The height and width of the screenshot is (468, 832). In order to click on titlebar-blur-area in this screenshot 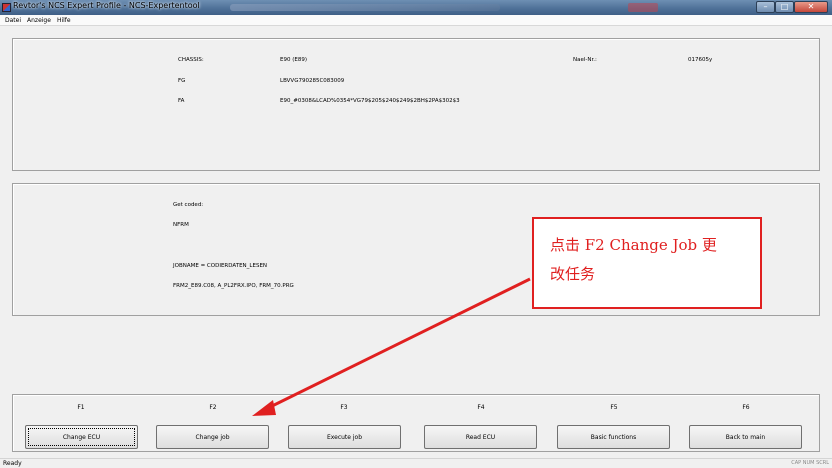, I will do `click(365, 7)`.